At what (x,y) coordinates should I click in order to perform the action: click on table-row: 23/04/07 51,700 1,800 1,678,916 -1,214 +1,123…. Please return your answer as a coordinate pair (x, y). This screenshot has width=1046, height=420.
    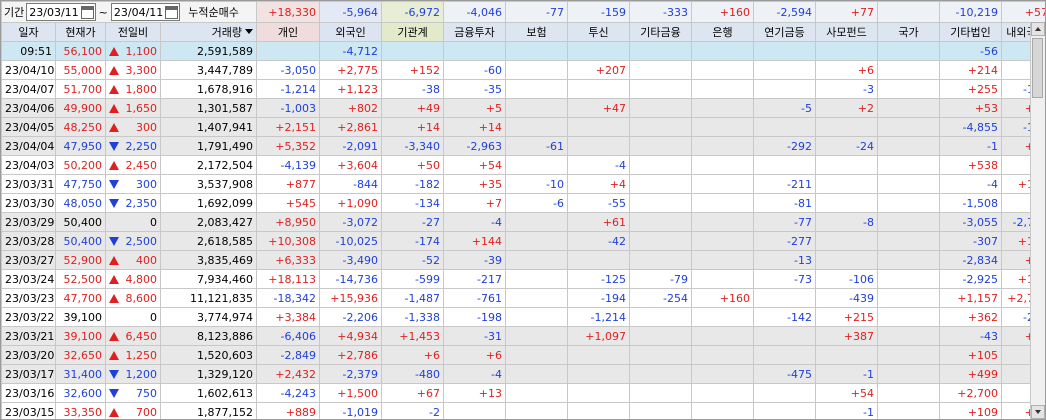
    Looking at the image, I should click on (523, 89).